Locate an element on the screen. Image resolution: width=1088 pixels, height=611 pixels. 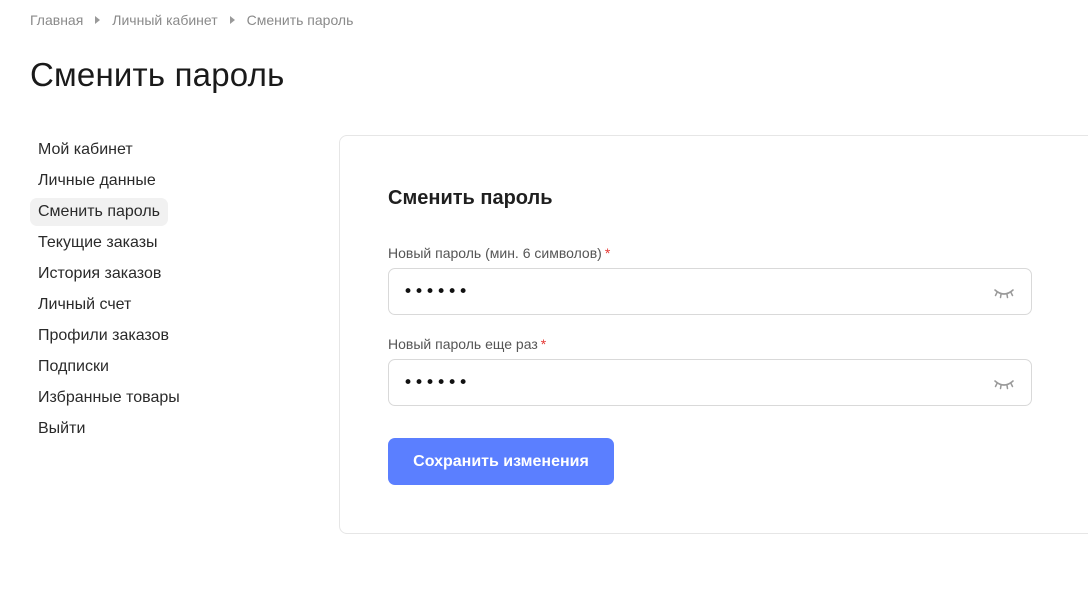
repeat-password-input is located at coordinates (693, 382).